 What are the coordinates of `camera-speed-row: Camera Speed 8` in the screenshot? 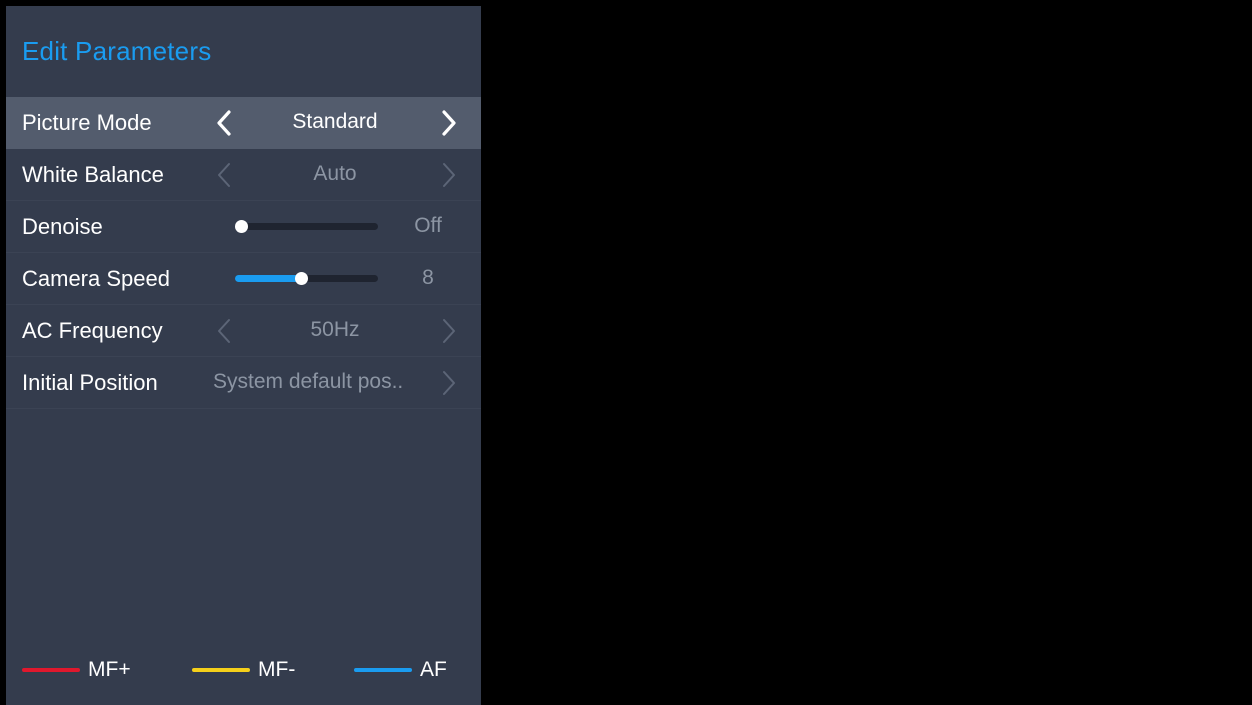 It's located at (243, 279).